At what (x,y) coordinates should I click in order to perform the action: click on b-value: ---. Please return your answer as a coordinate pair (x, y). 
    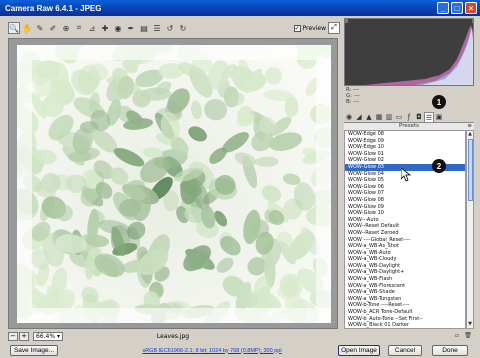
    Looking at the image, I should click on (356, 102).